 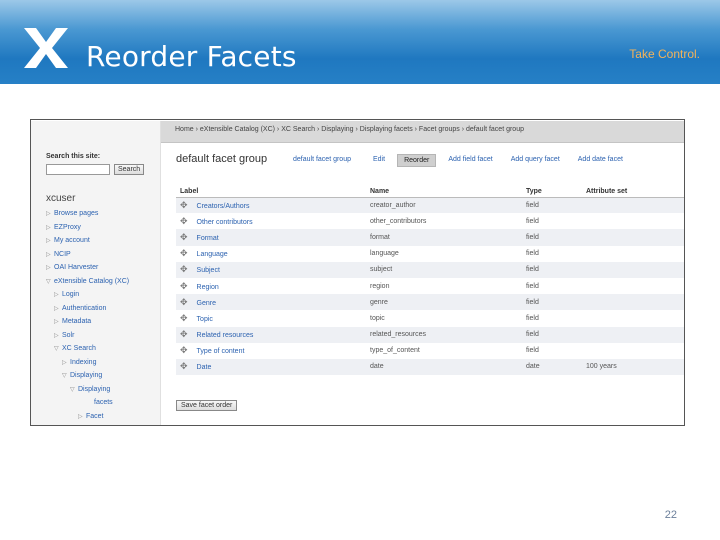 What do you see at coordinates (271, 205) in the screenshot?
I see `label-cell: ✥ Creators/Authors` at bounding box center [271, 205].